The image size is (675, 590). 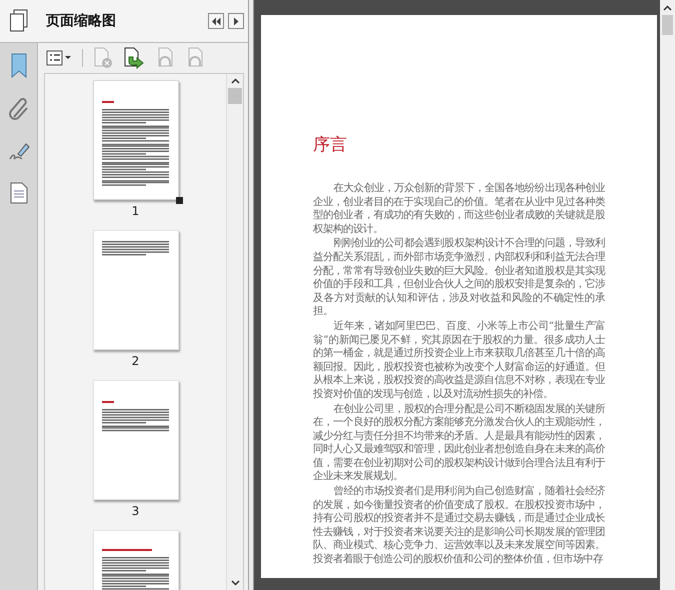 I want to click on expand-button, so click(x=236, y=21).